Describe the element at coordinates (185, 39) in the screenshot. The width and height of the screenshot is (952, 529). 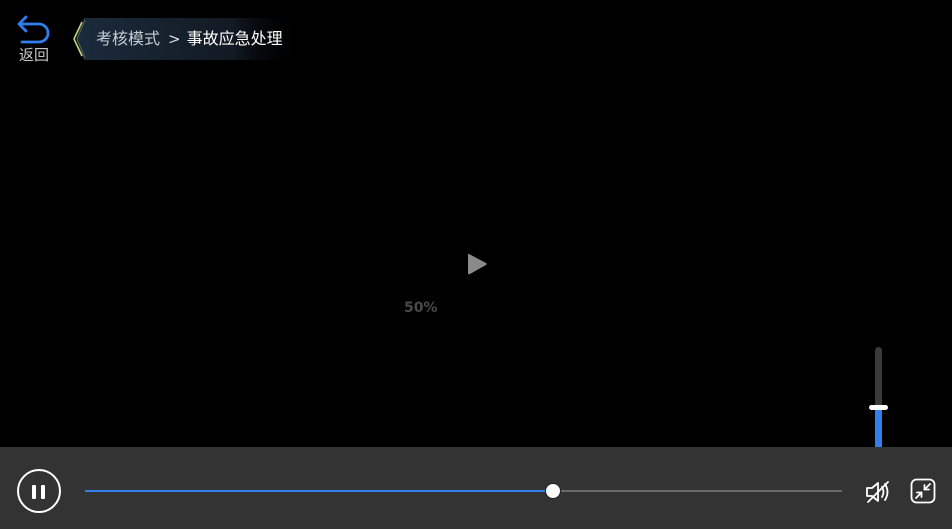
I see `breadcrumb: 考核模式 > 事故应急处理` at that location.